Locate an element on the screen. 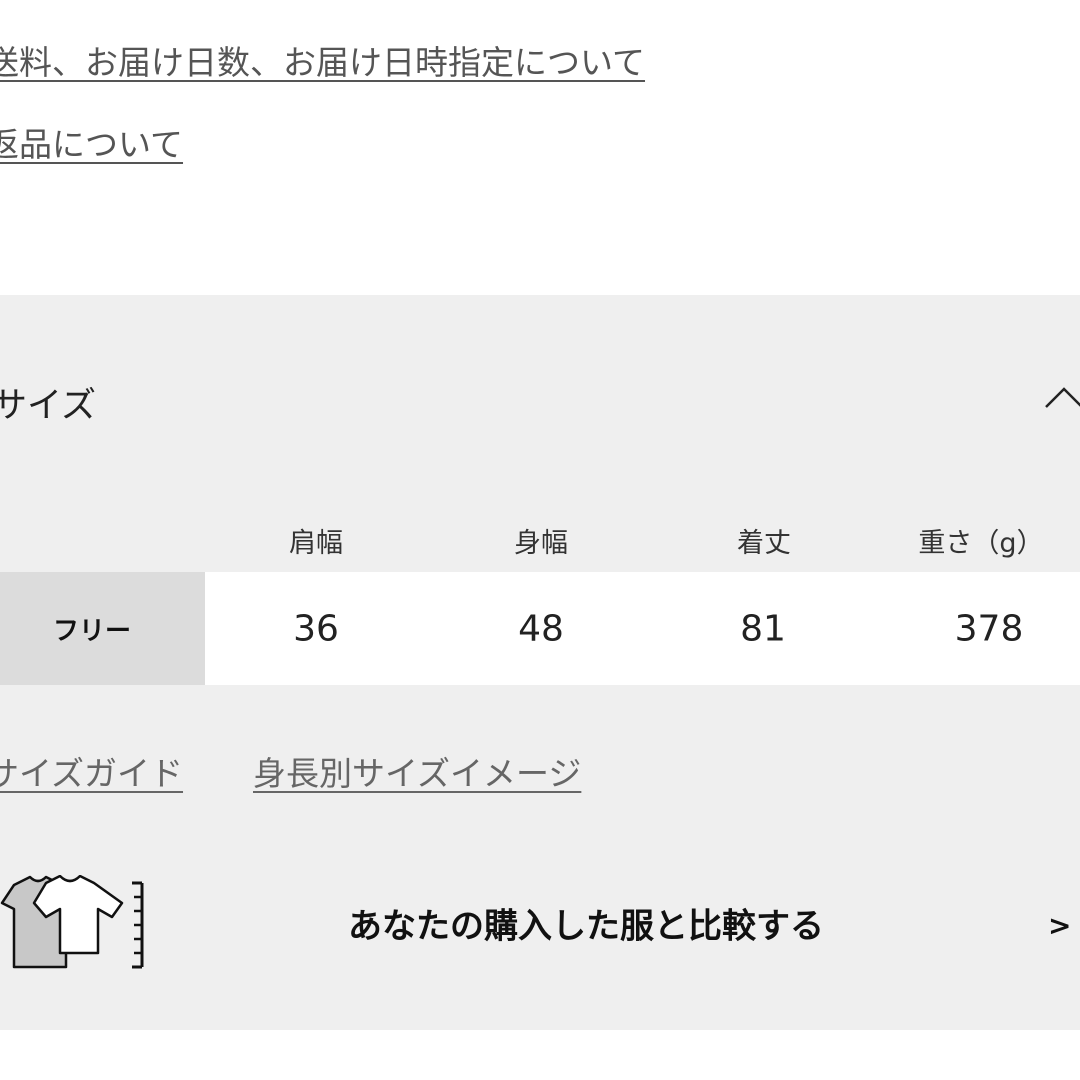  weight-value: 378 is located at coordinates (989, 628).